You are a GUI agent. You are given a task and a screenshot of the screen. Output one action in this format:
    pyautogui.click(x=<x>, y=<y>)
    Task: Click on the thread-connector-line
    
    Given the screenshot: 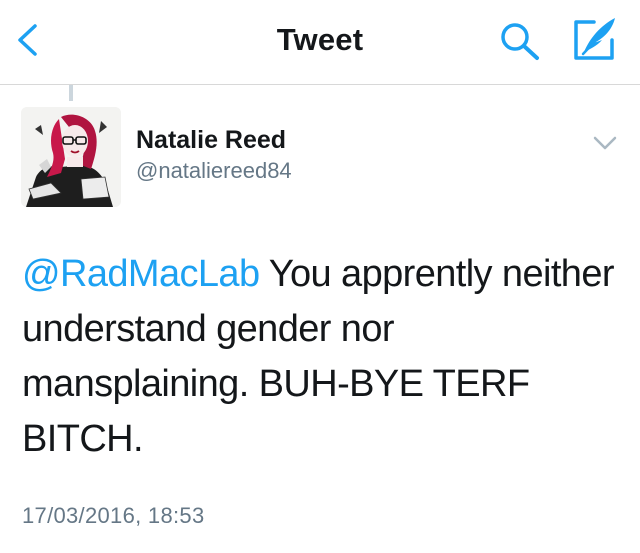 What is the action you would take?
    pyautogui.click(x=71, y=93)
    